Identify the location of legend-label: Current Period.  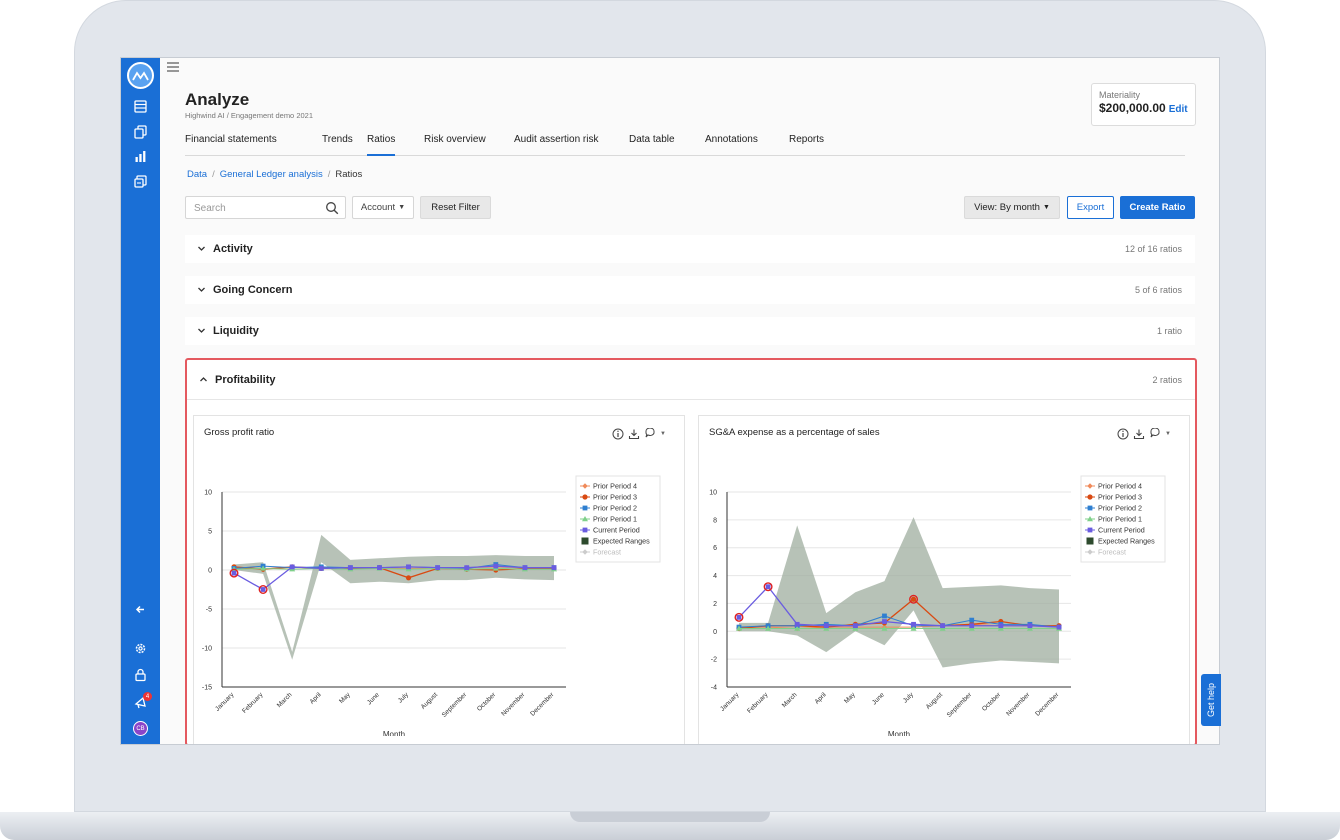
(1121, 530).